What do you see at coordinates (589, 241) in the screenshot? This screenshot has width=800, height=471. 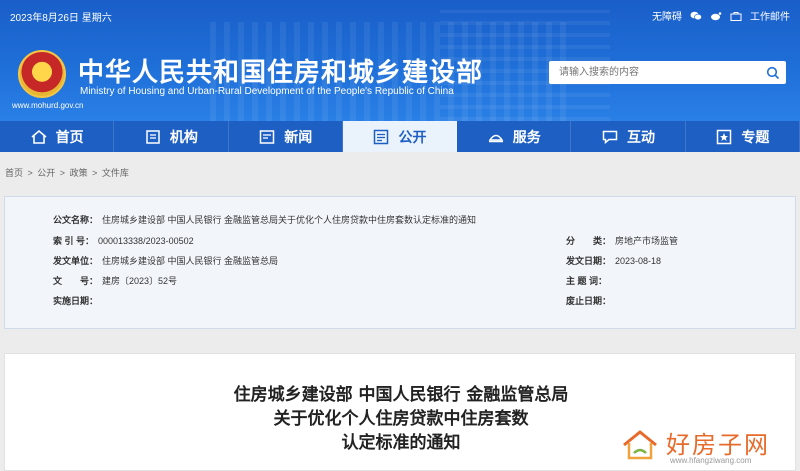 I see `meta-label: 分 类：` at bounding box center [589, 241].